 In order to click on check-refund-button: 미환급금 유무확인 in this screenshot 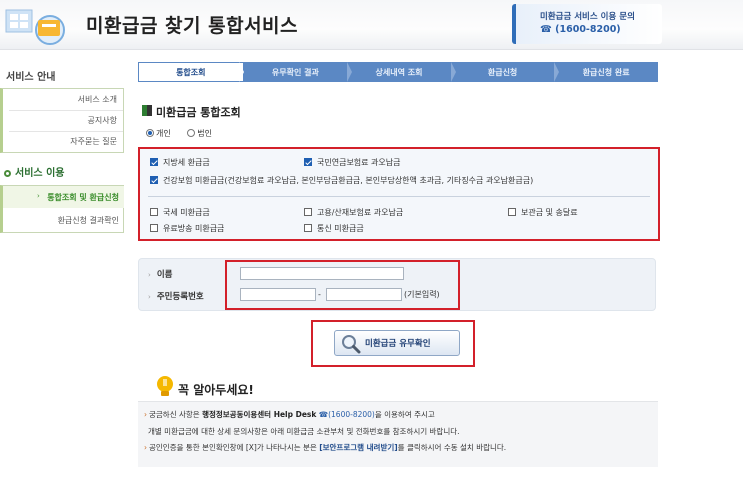, I will do `click(397, 343)`.